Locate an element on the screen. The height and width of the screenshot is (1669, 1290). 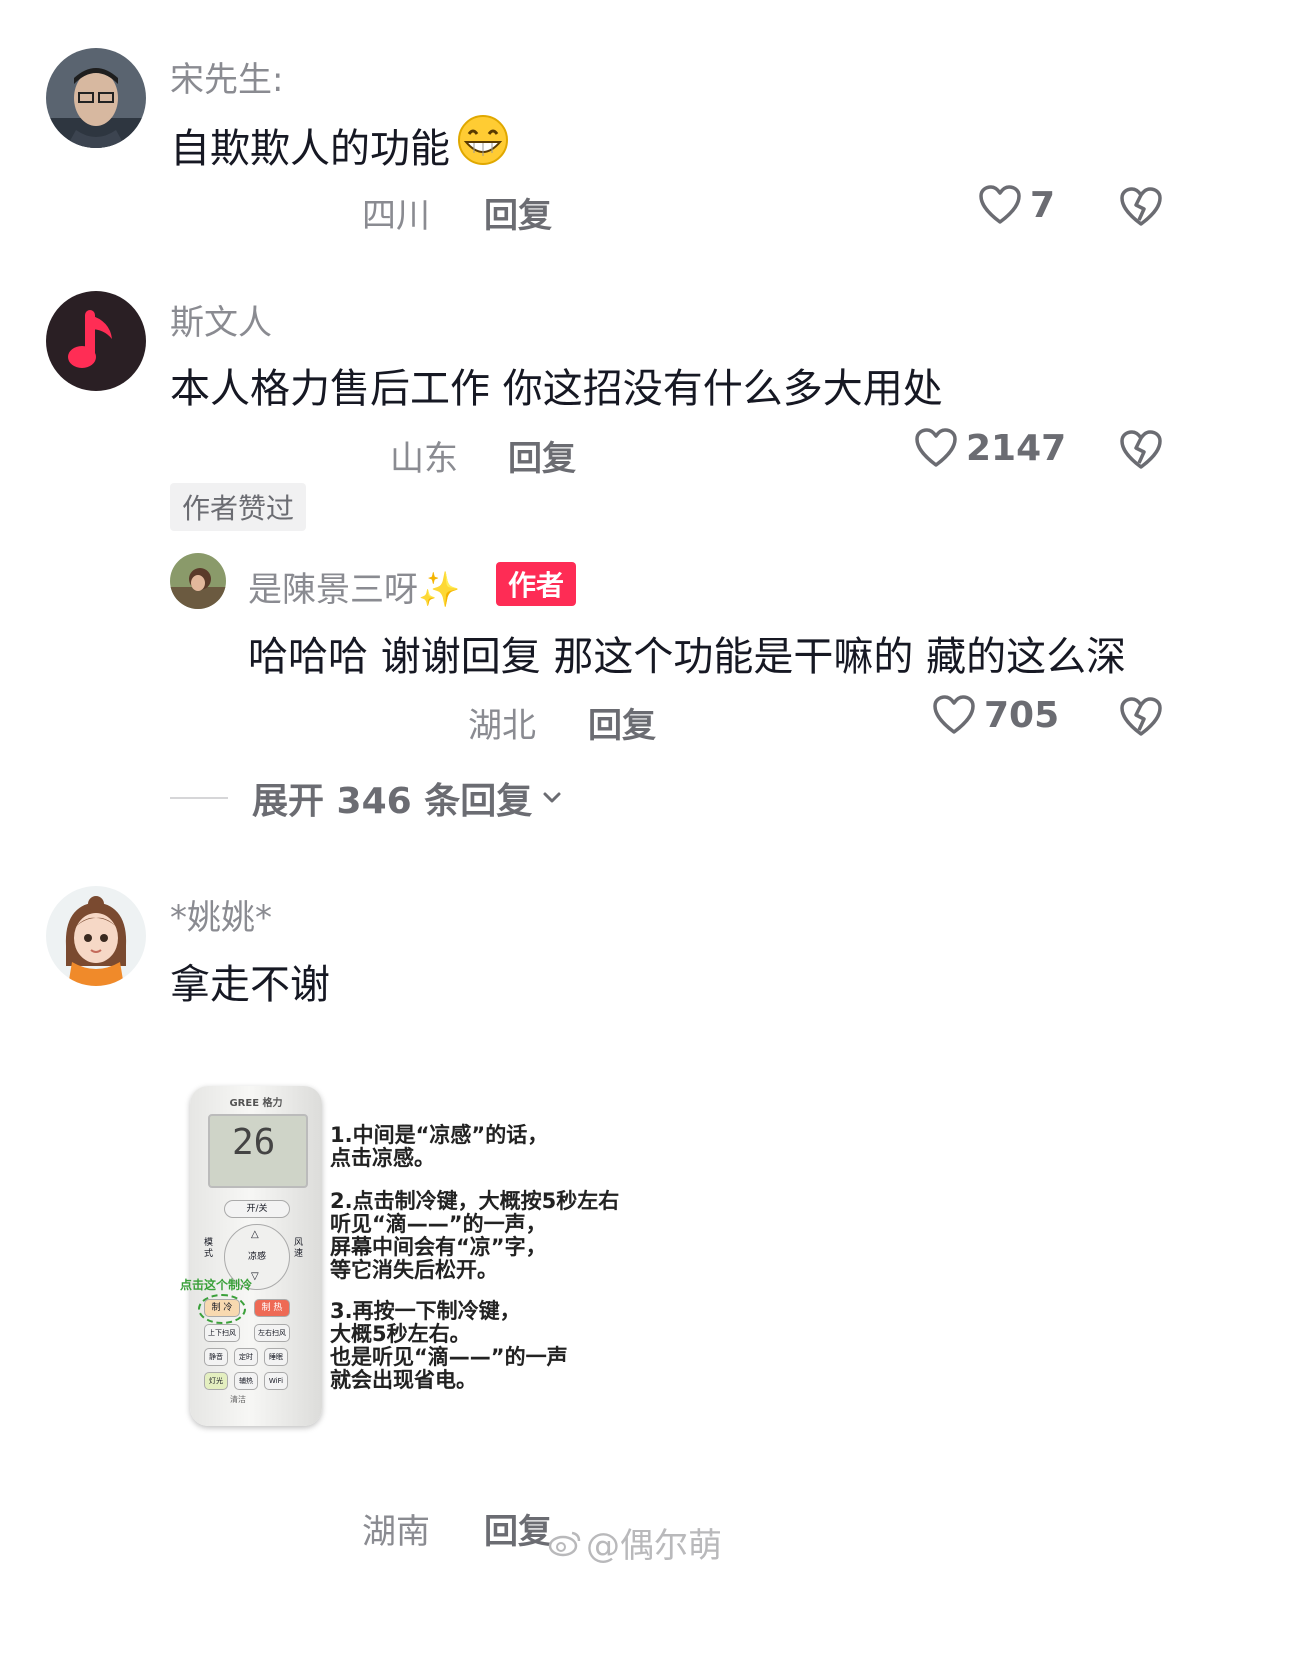
remote-mode-key: 模式 is located at coordinates (209, 1248).